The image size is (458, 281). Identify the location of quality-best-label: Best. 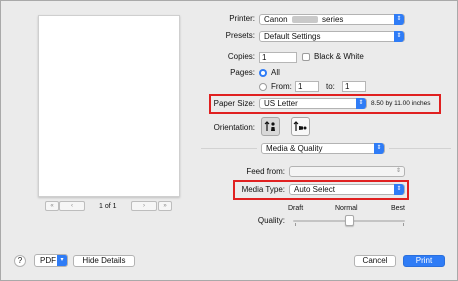
(398, 208).